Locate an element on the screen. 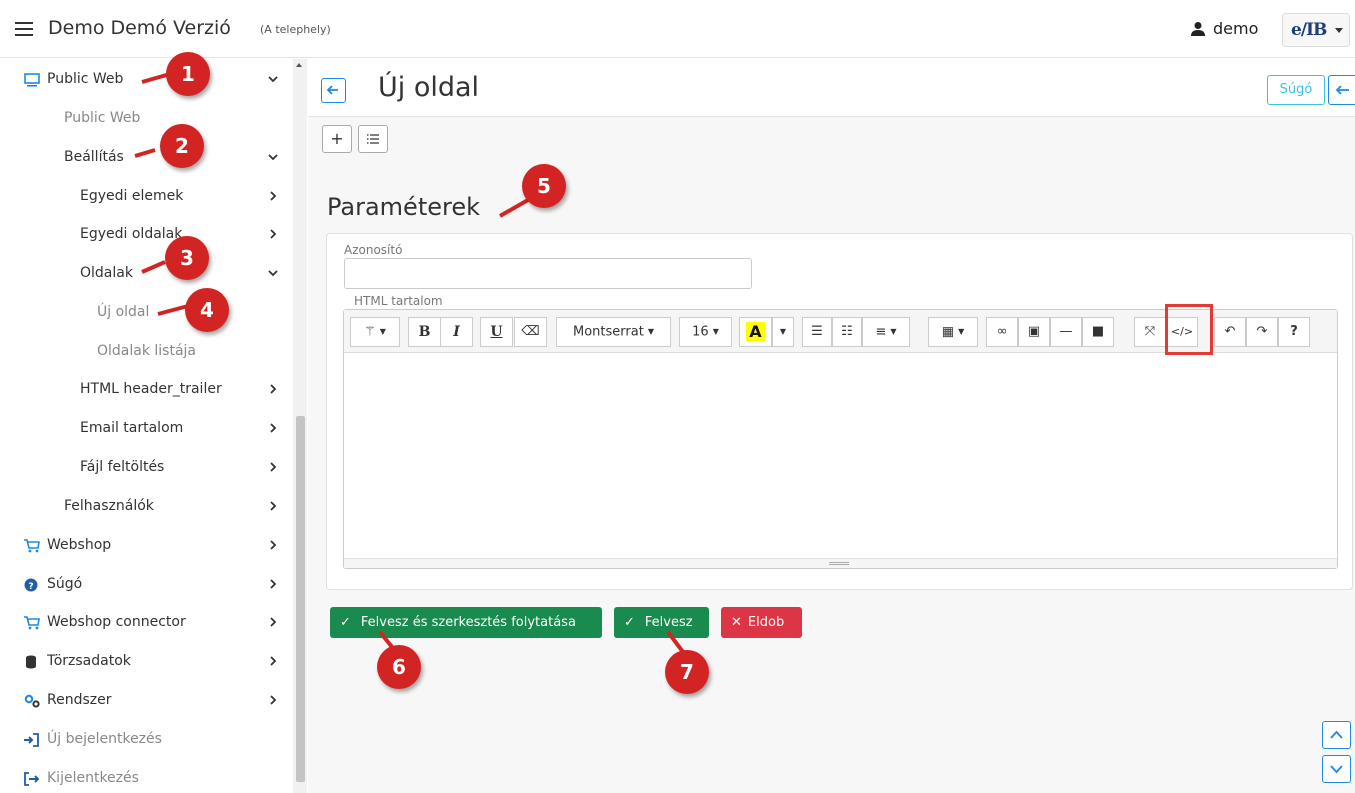 The height and width of the screenshot is (793, 1355). site-label: (A telephely) is located at coordinates (295, 29).